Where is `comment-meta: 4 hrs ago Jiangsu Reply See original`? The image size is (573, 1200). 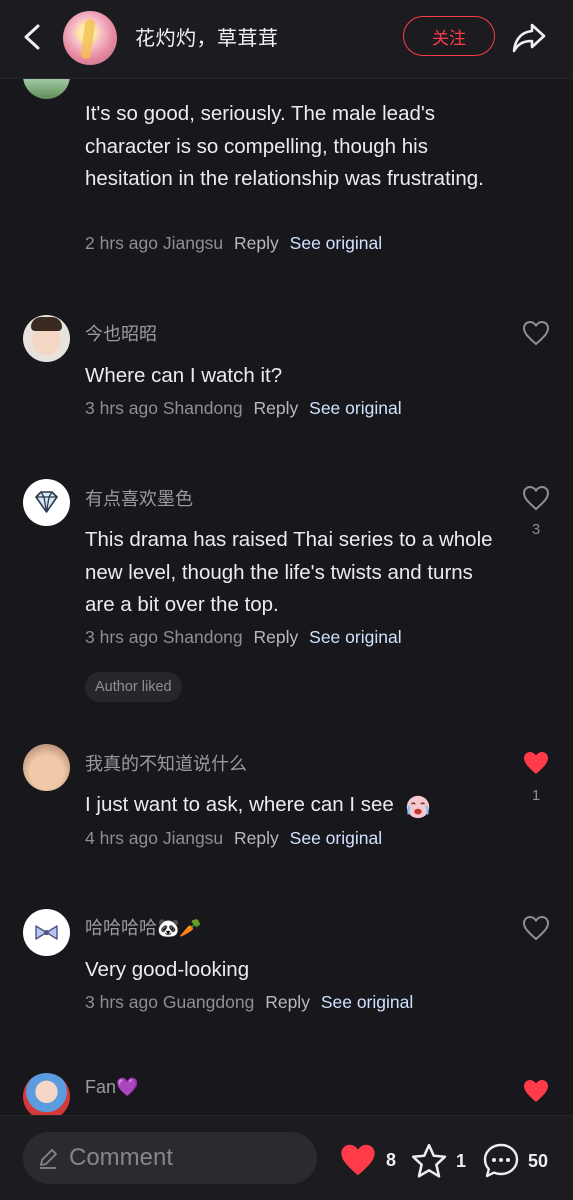
comment-meta: 4 hrs ago Jiangsu Reply See original is located at coordinates (233, 838).